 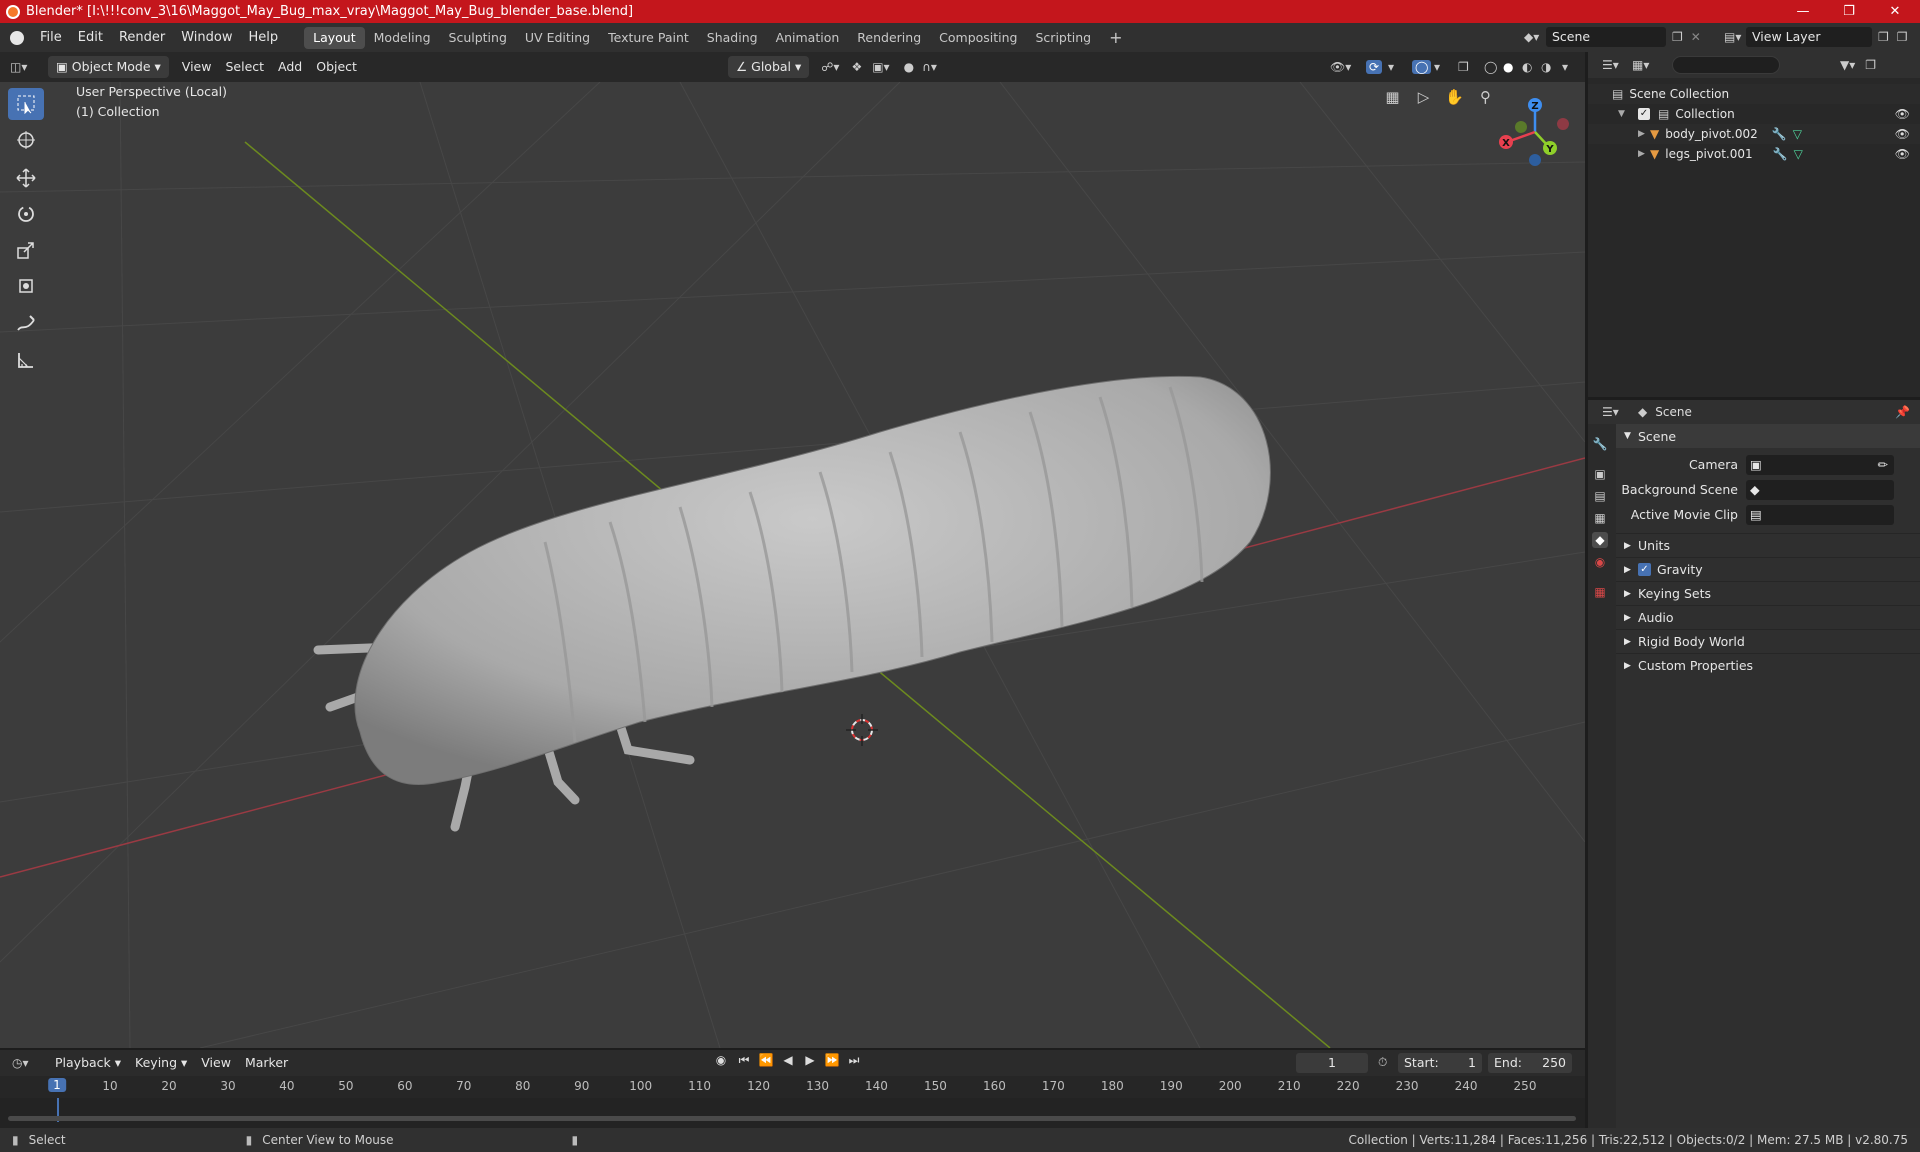 What do you see at coordinates (26, 324) in the screenshot?
I see `annotate-tool` at bounding box center [26, 324].